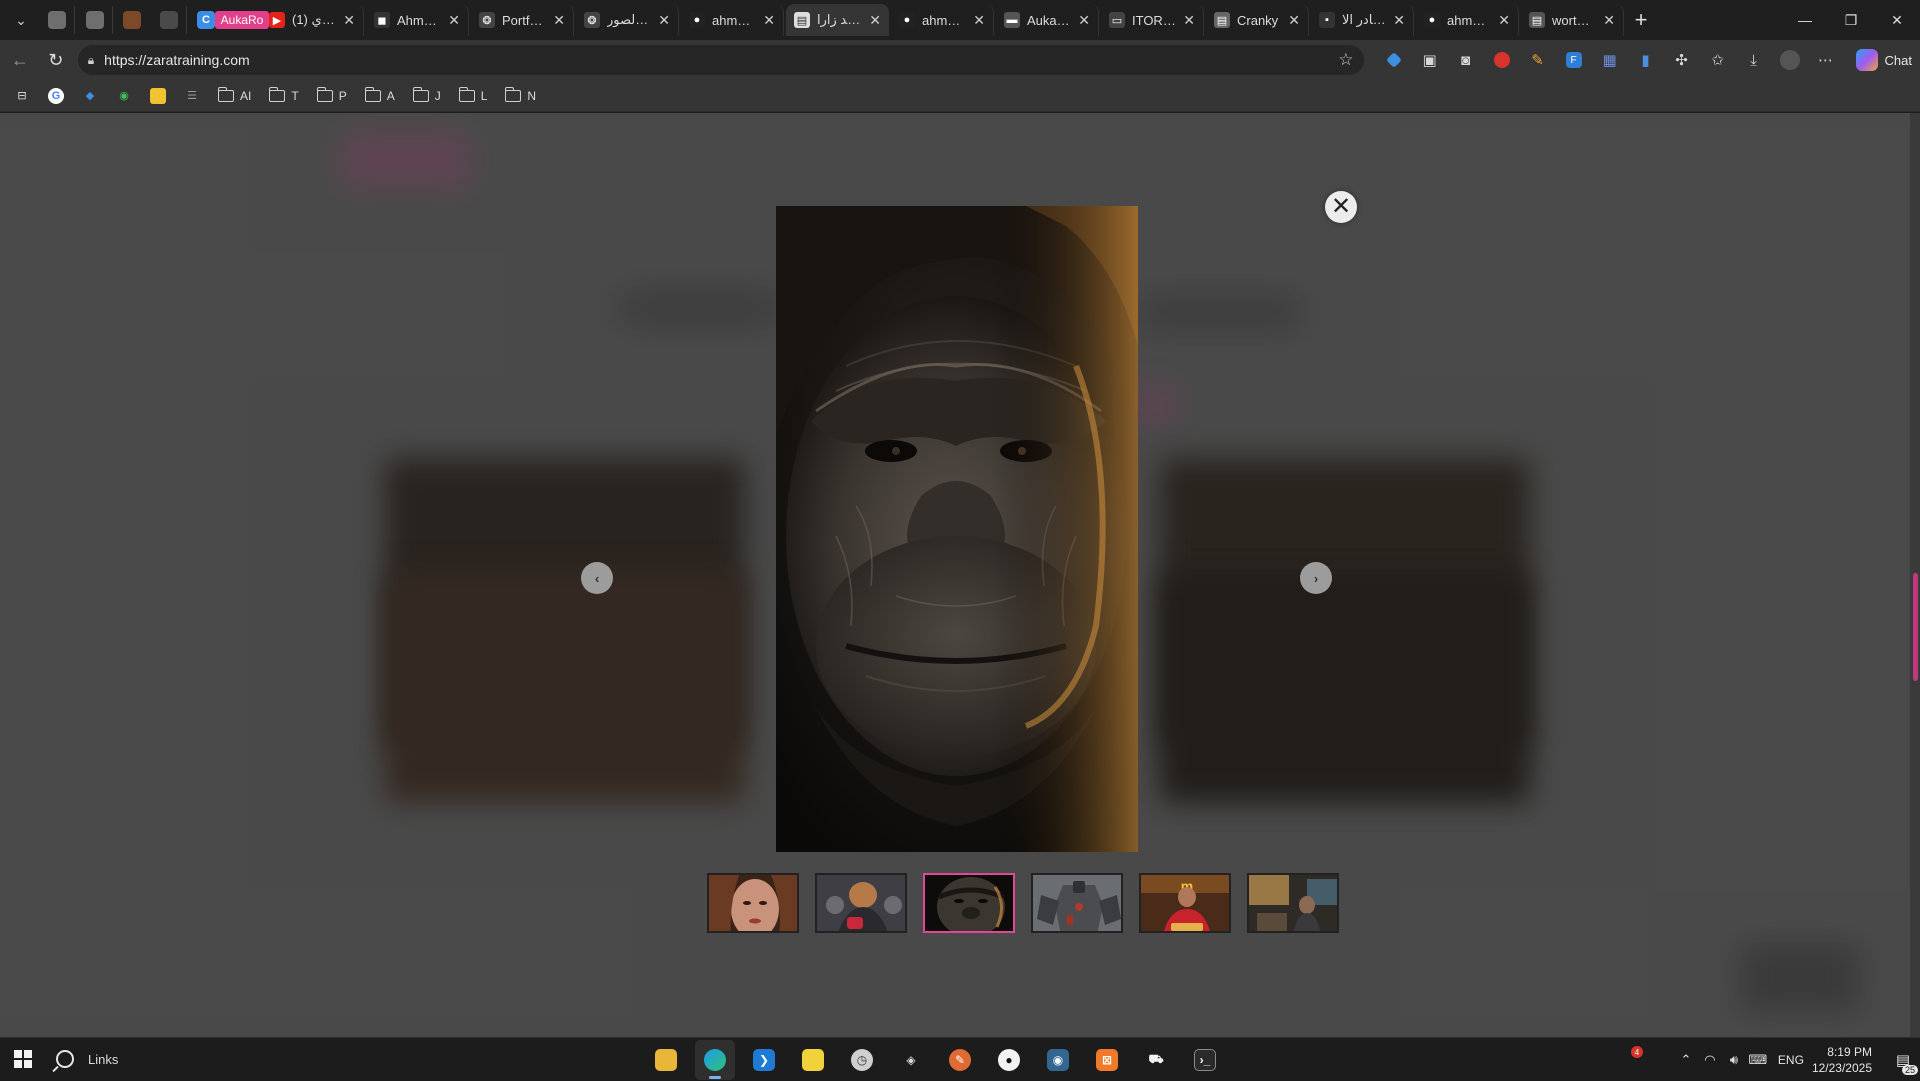  Describe the element at coordinates (1758, 1060) in the screenshot. I see `keyboard-icon: ⌨` at that location.